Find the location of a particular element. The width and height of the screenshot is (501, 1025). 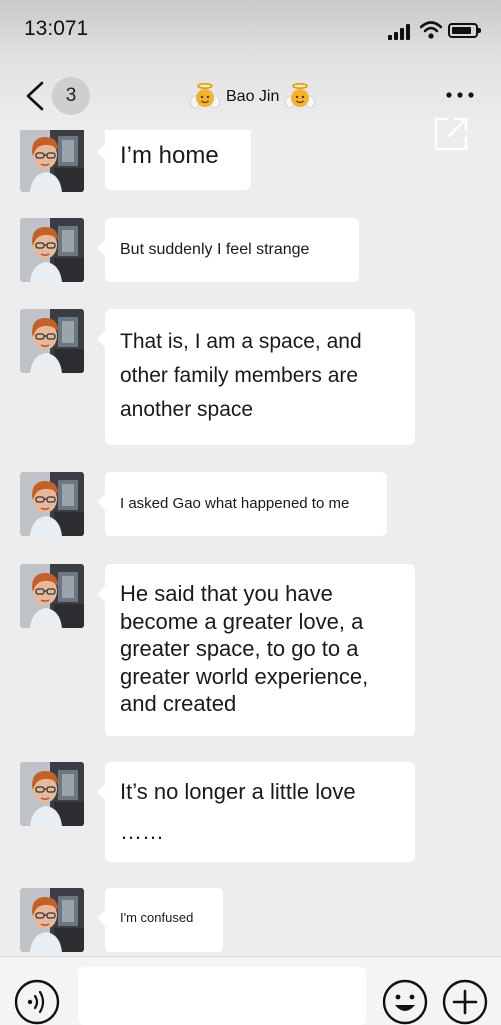

signal-icon is located at coordinates (401, 32).